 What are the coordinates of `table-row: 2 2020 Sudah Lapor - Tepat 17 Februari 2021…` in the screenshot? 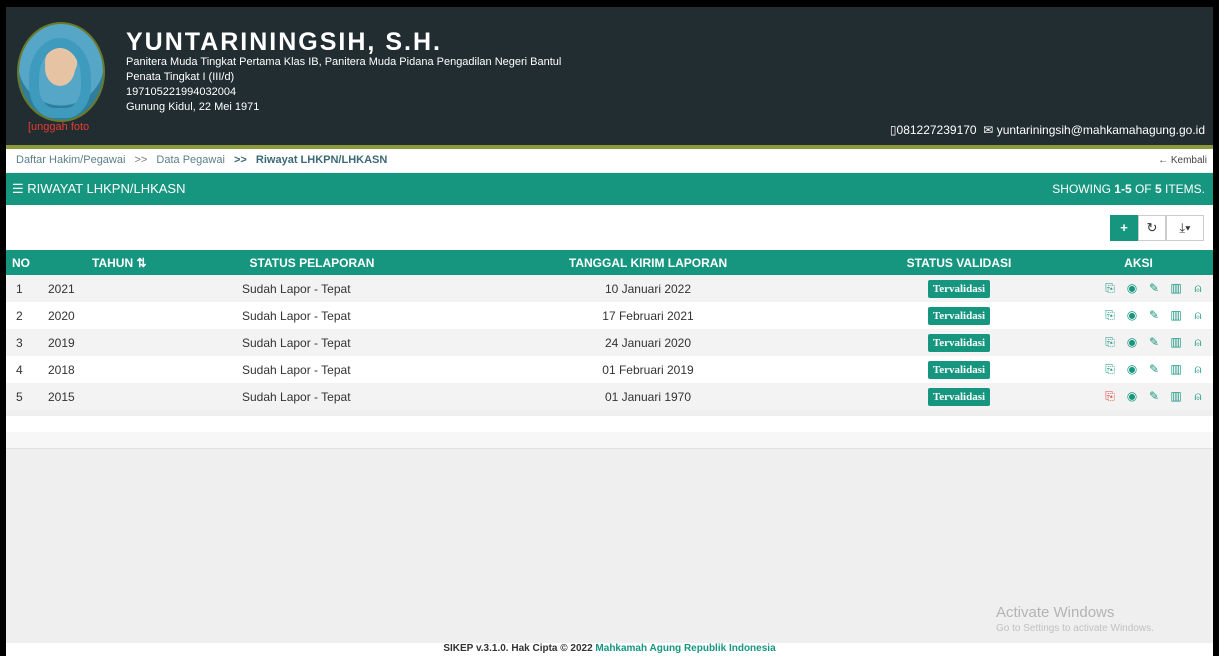 It's located at (609, 315).